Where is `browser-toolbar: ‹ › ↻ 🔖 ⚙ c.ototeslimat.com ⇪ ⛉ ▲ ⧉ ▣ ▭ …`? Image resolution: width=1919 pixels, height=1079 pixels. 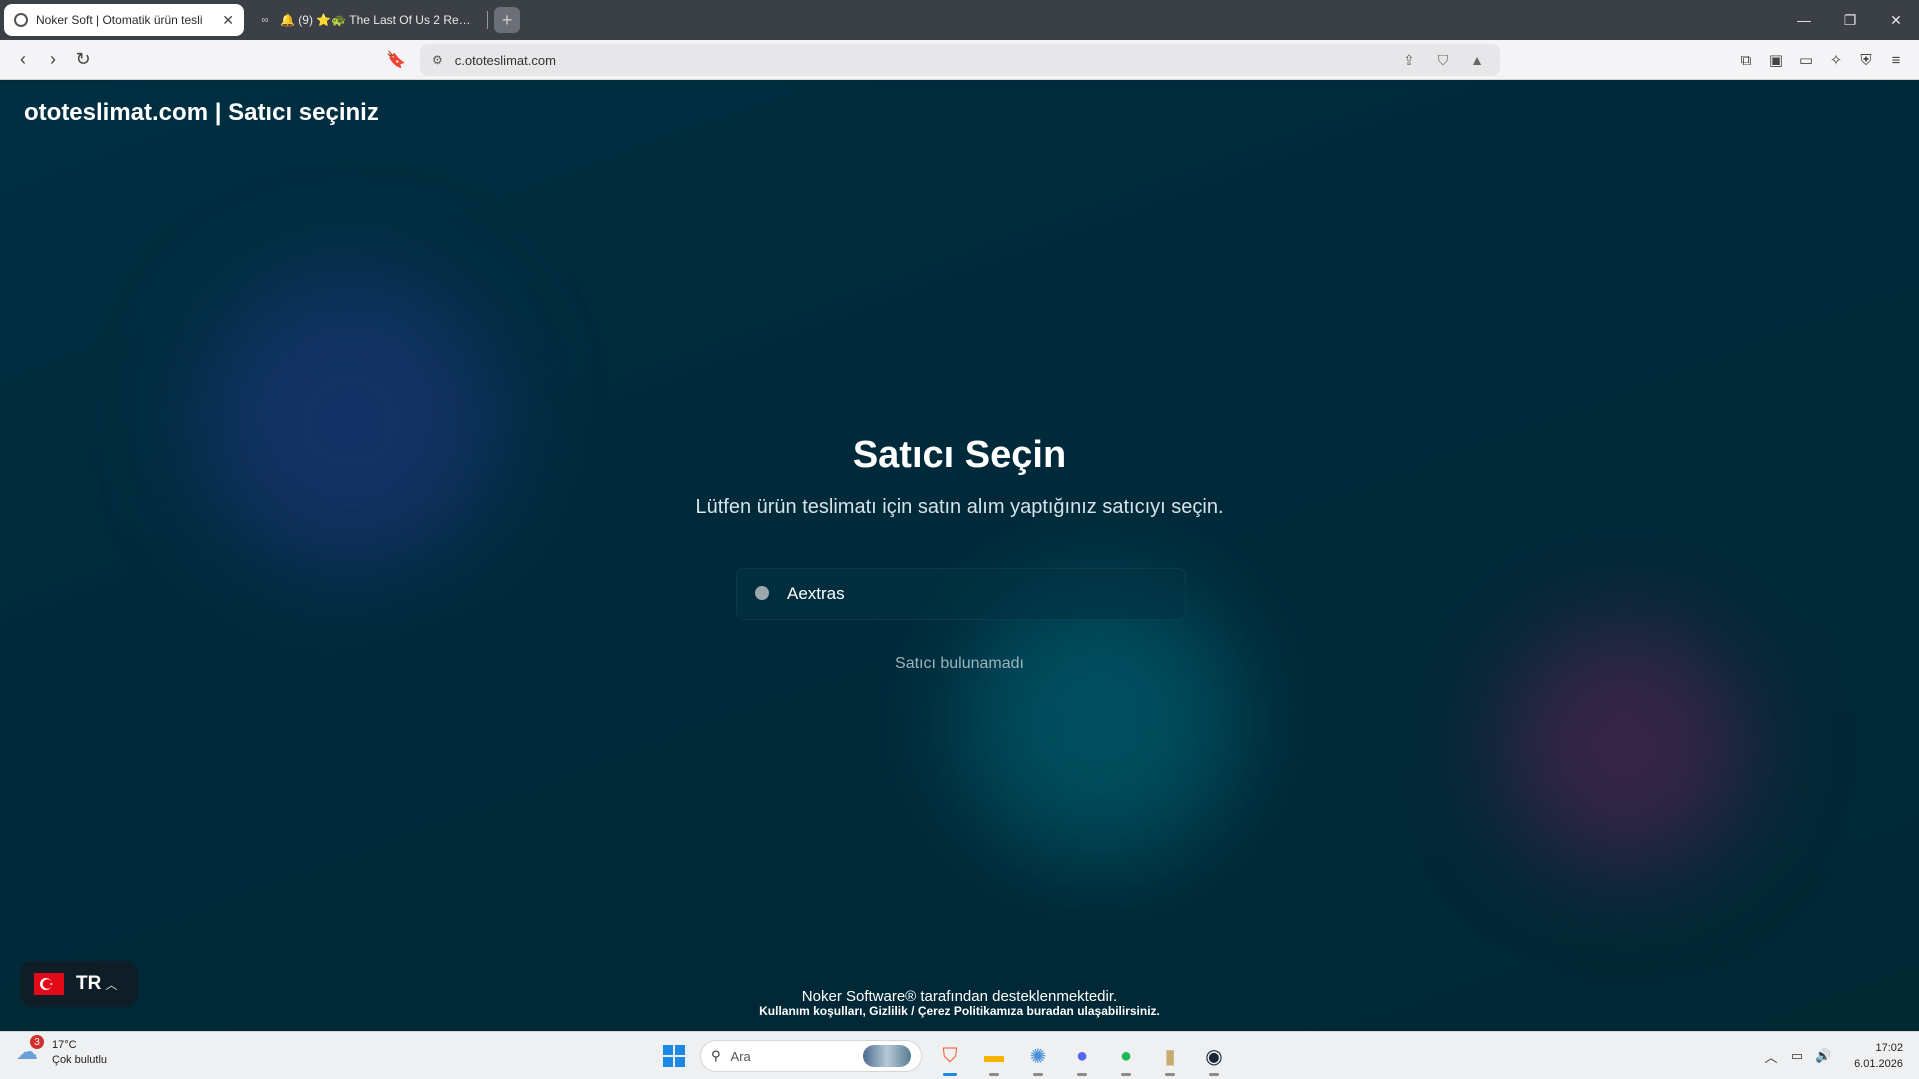
browser-toolbar: ‹ › ↻ 🔖 ⚙ c.ototeslimat.com ⇪ ⛉ ▲ ⧉ ▣ ▭ … is located at coordinates (959, 60).